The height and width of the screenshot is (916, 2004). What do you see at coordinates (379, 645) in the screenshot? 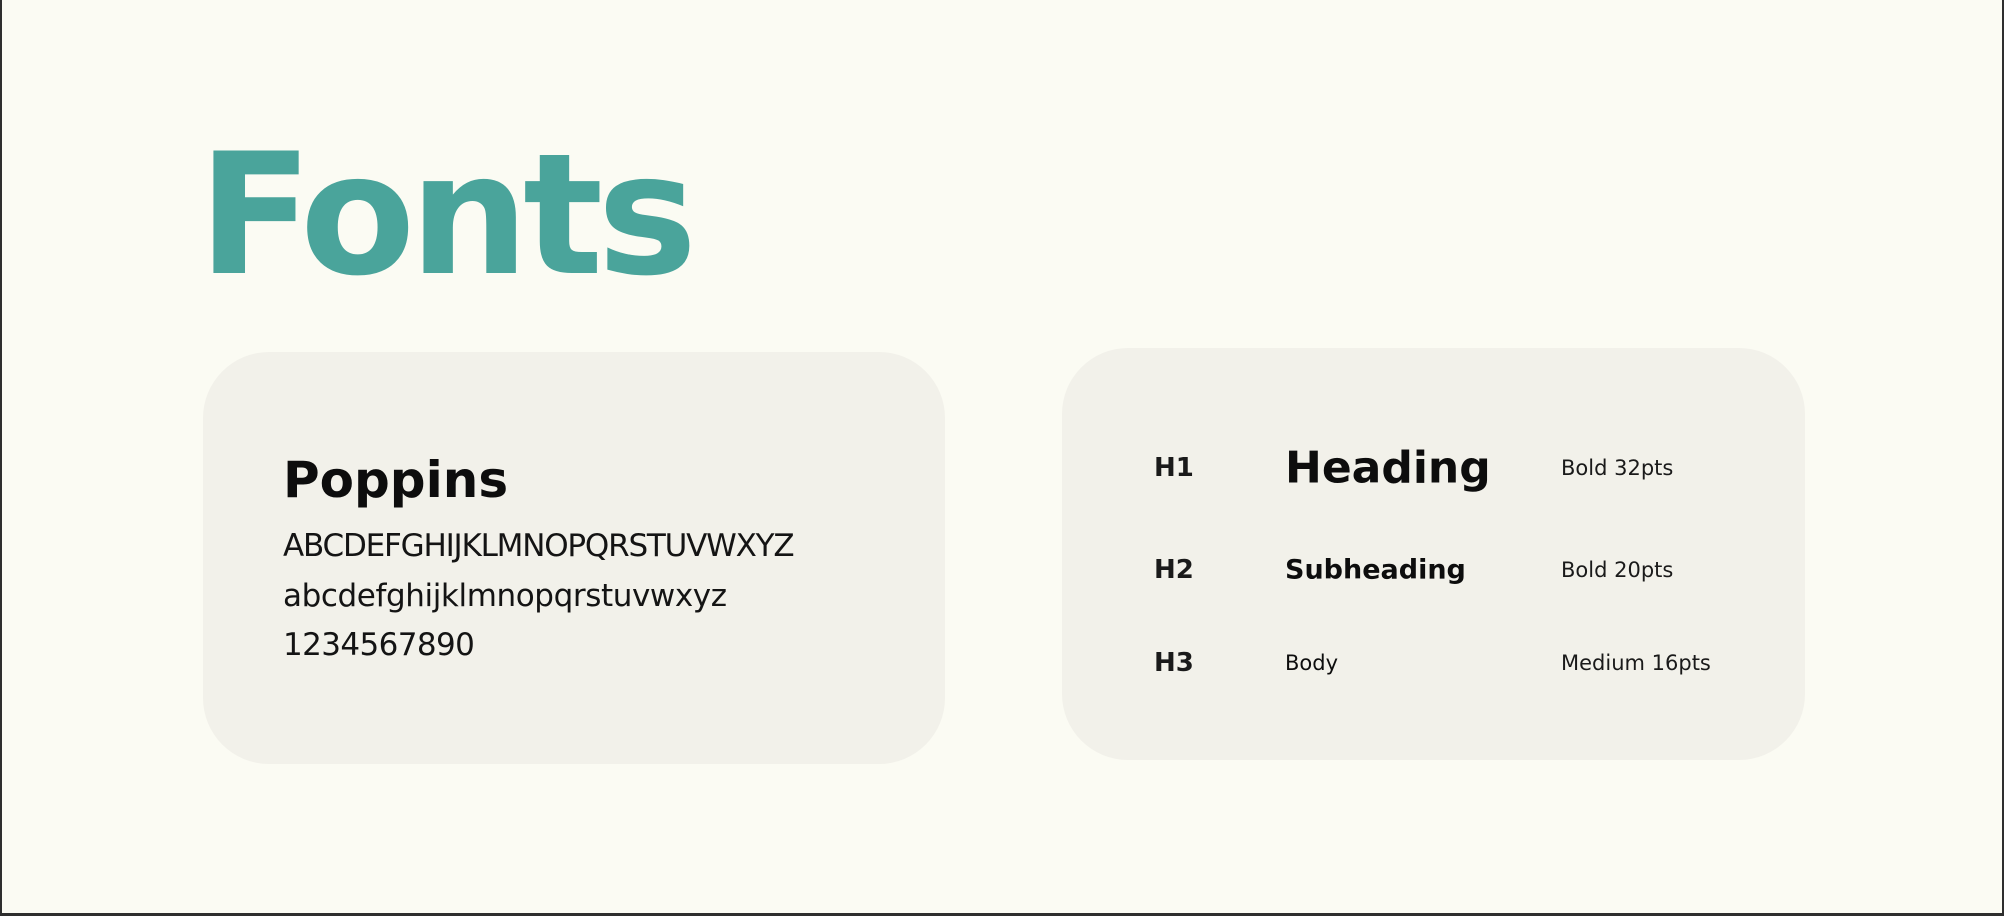
I see `digits-sample: 1234567890` at bounding box center [379, 645].